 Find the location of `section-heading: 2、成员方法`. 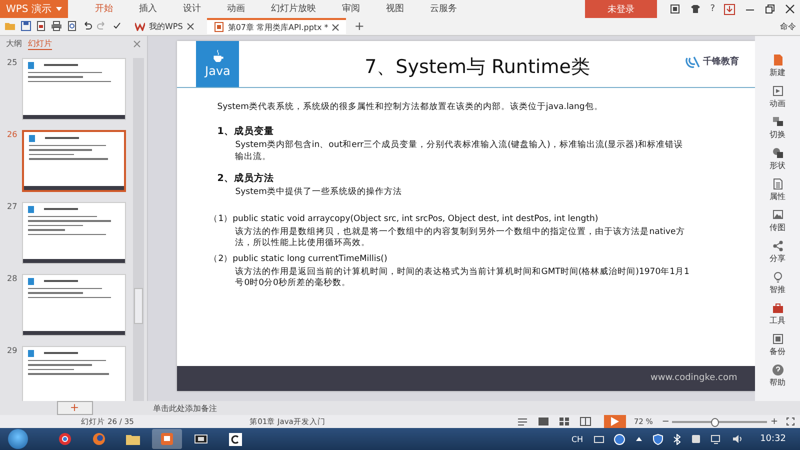

section-heading: 2、成员方法 is located at coordinates (246, 179).